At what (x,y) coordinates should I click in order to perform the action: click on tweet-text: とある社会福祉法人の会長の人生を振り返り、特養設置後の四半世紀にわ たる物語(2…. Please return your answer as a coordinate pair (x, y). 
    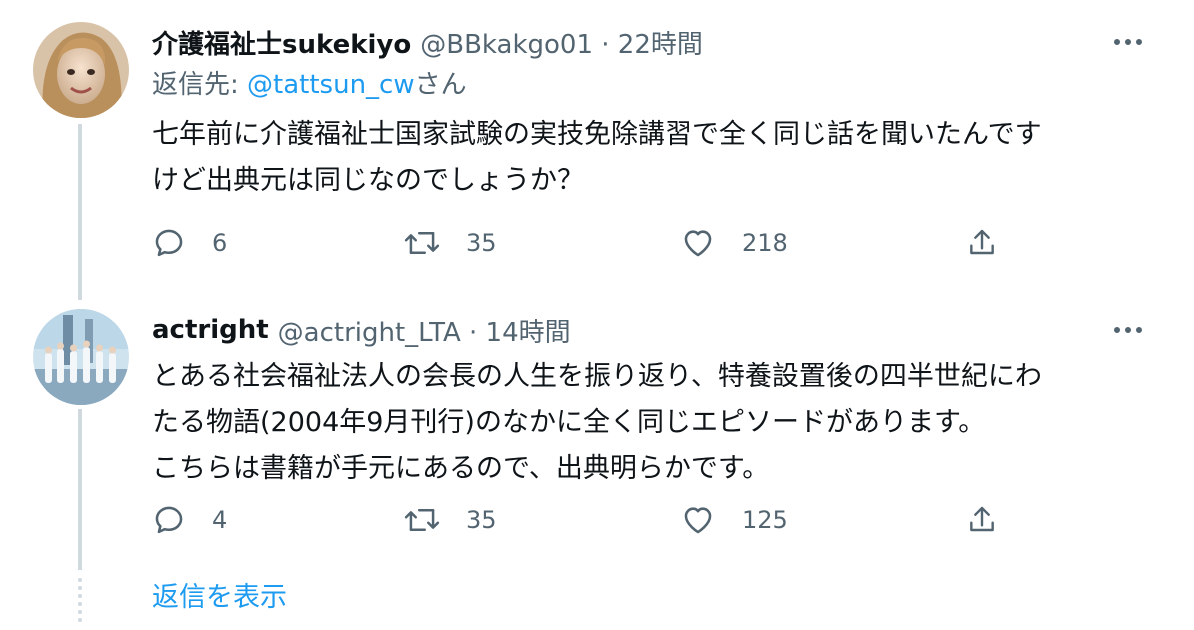
    Looking at the image, I should click on (597, 422).